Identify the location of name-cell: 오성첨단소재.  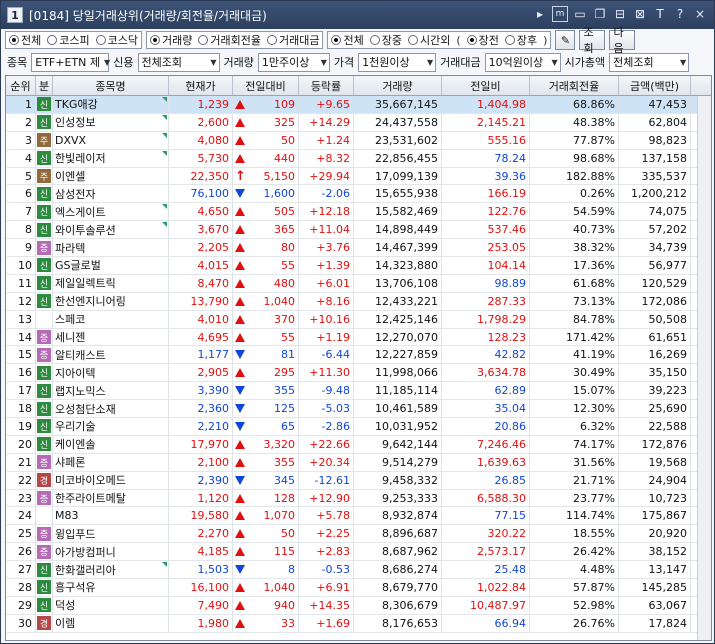
(111, 409).